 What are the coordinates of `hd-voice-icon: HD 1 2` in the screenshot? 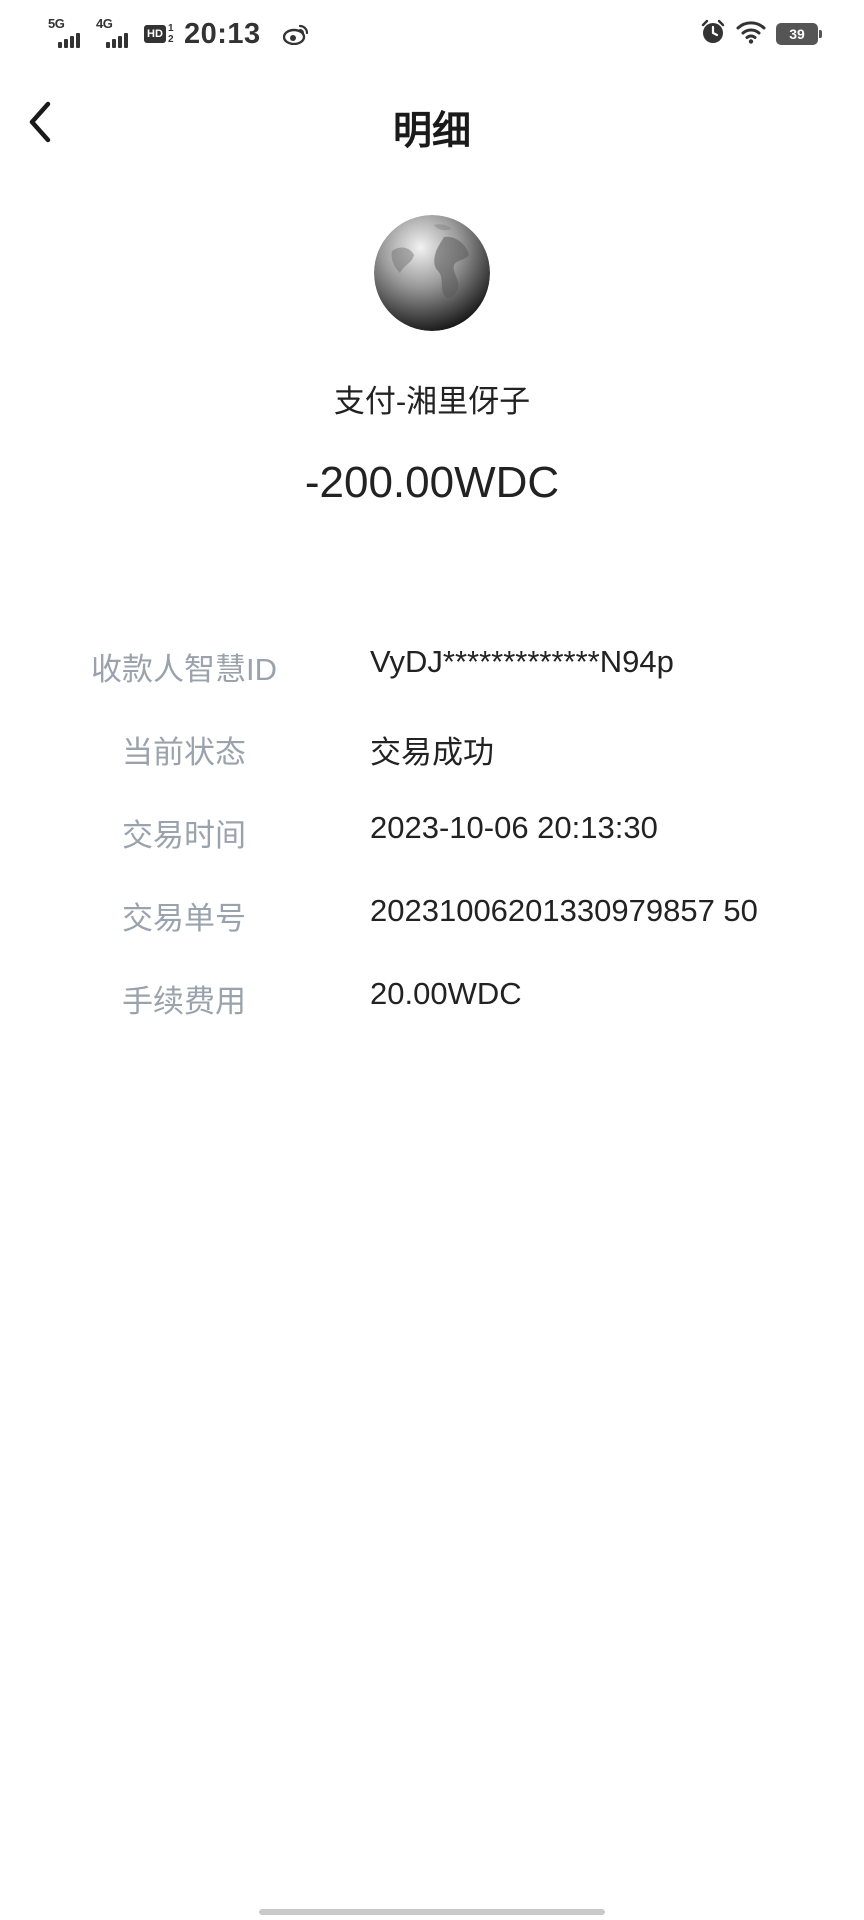 It's located at (161, 34).